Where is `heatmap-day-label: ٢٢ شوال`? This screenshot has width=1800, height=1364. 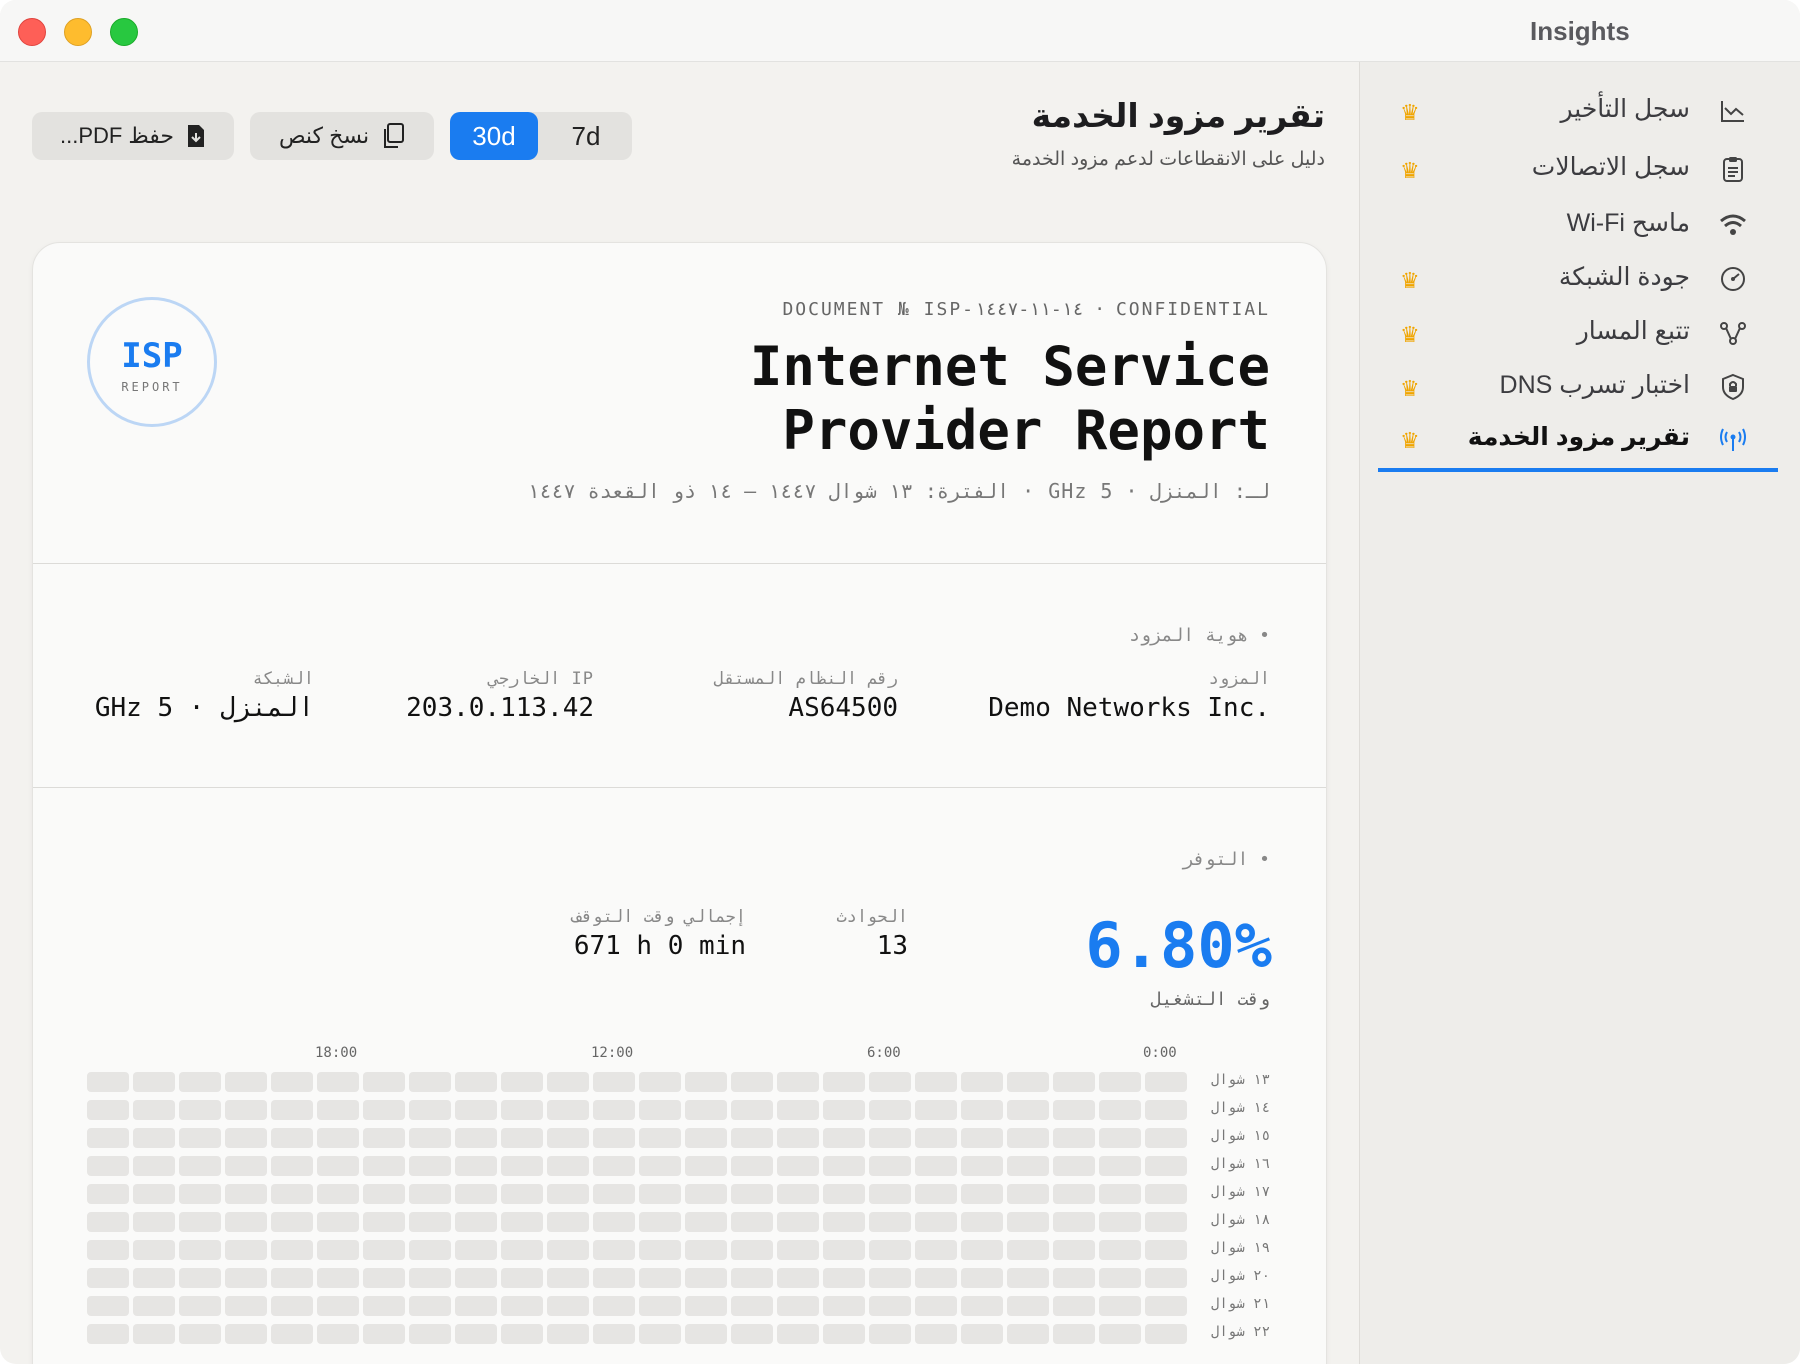
heatmap-day-label: ٢٢ شوال is located at coordinates (1240, 1332).